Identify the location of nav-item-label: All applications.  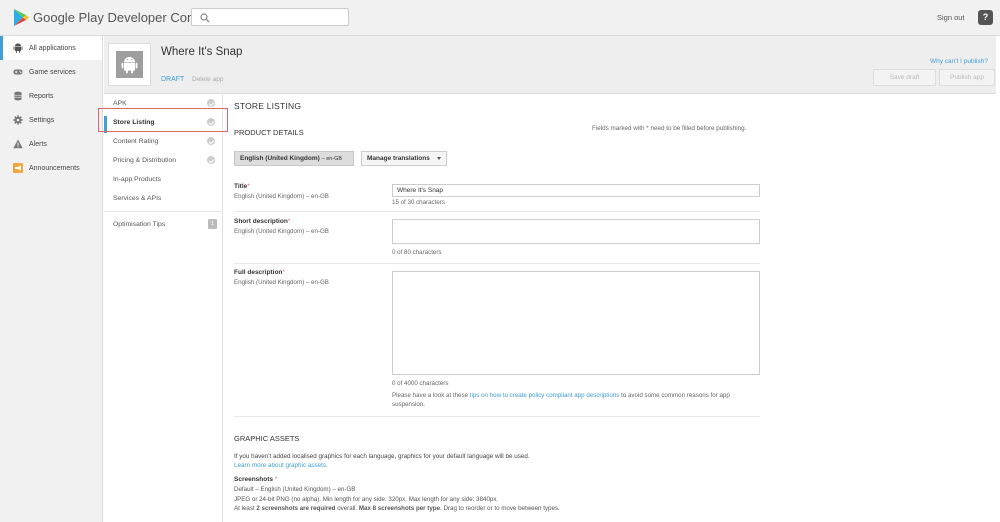
(52, 48).